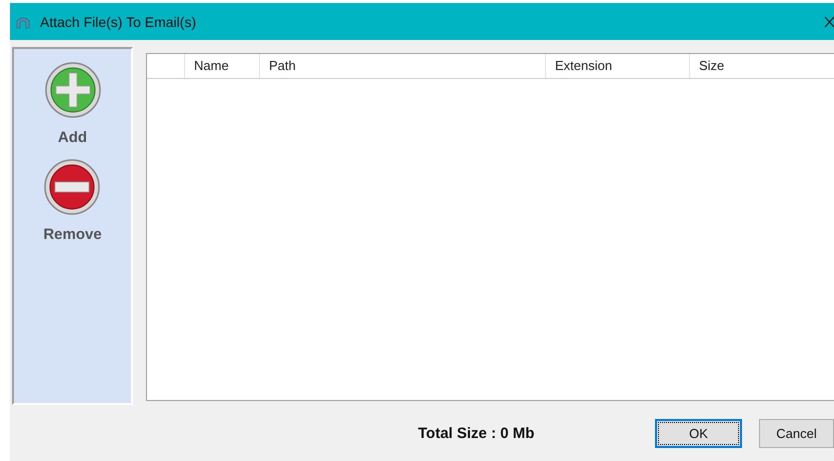 This screenshot has width=834, height=461. Describe the element at coordinates (698, 433) in the screenshot. I see `ok-button: OK` at that location.